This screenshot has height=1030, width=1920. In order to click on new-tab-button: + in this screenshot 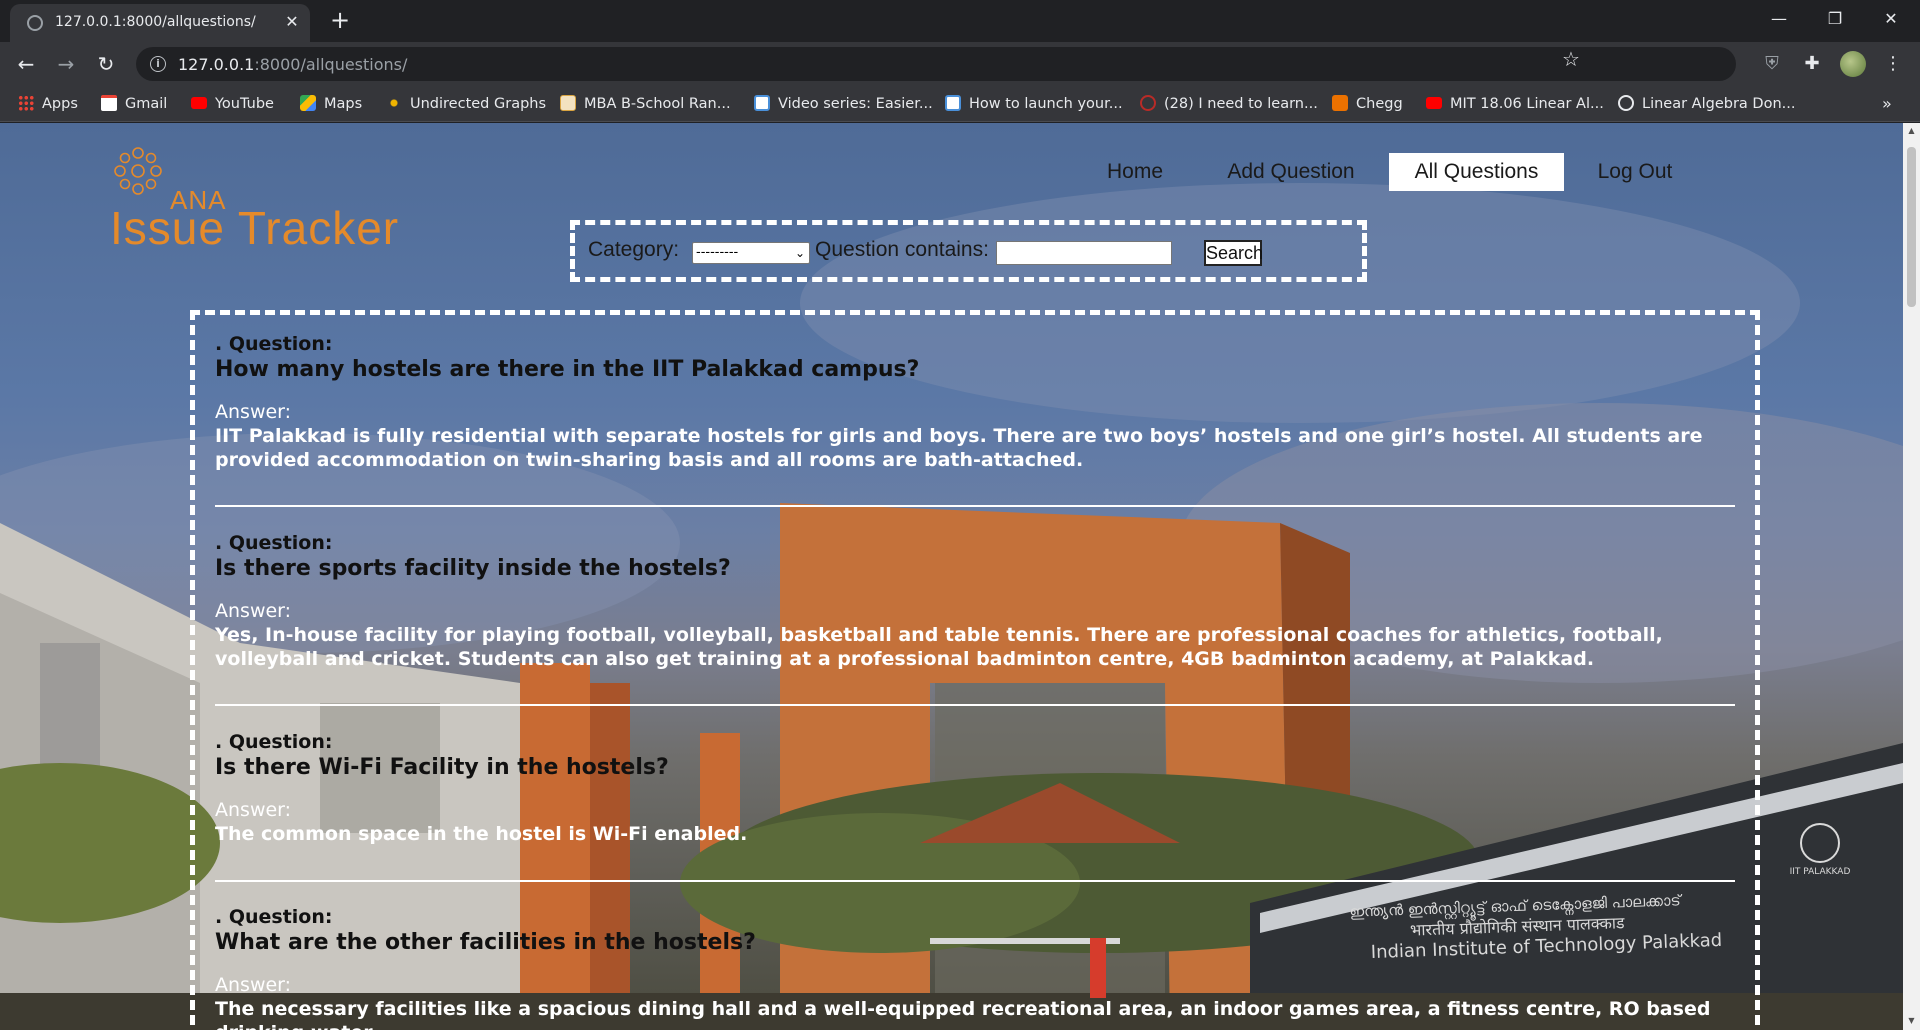, I will do `click(340, 21)`.